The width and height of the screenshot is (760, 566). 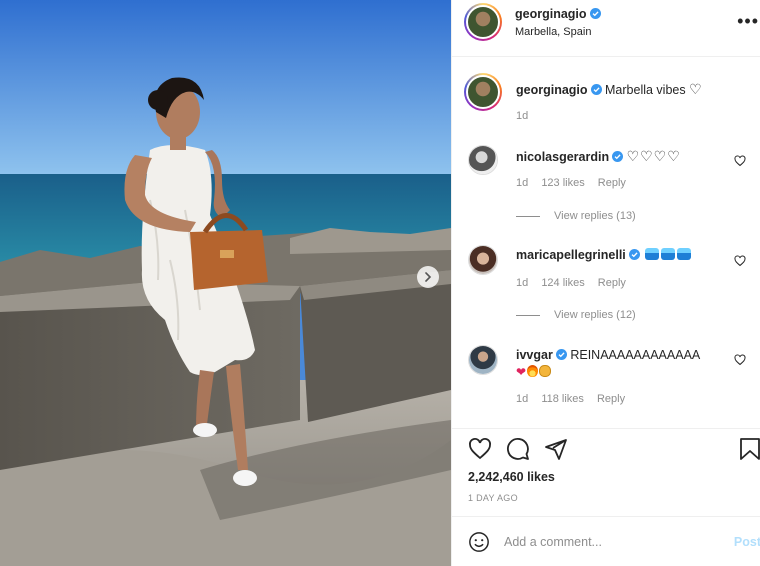 I want to click on emoji-icon, so click(x=479, y=542).